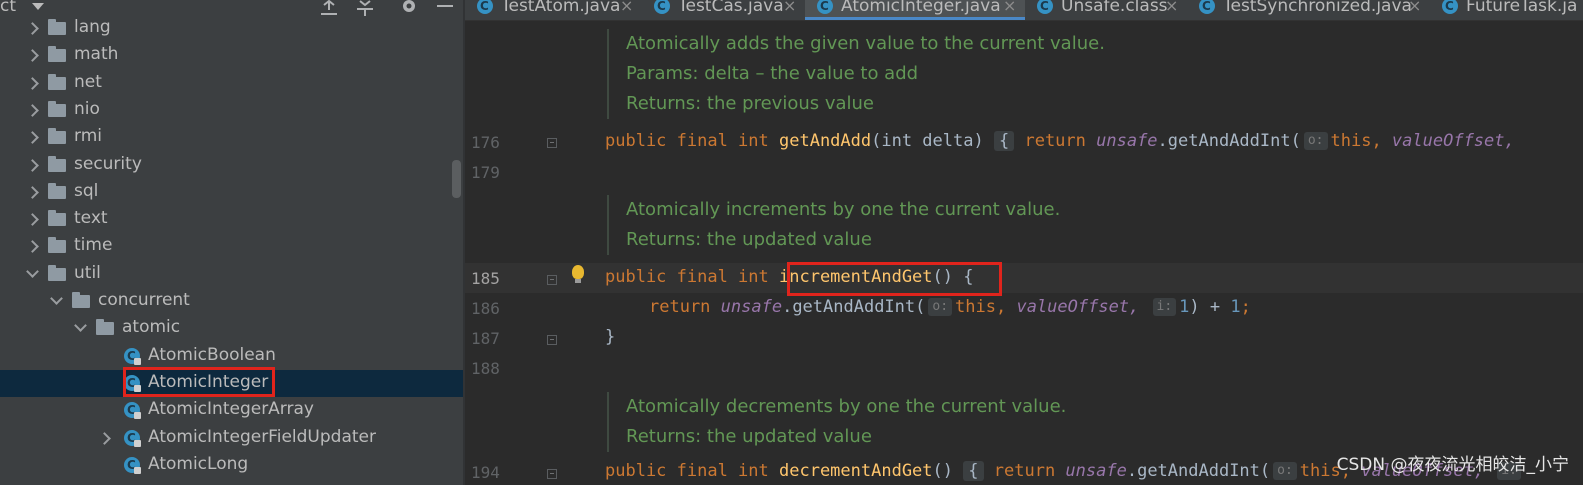 This screenshot has height=485, width=1583. I want to click on tab-futuretask-ja: FutureTask.ja, so click(1506, 10).